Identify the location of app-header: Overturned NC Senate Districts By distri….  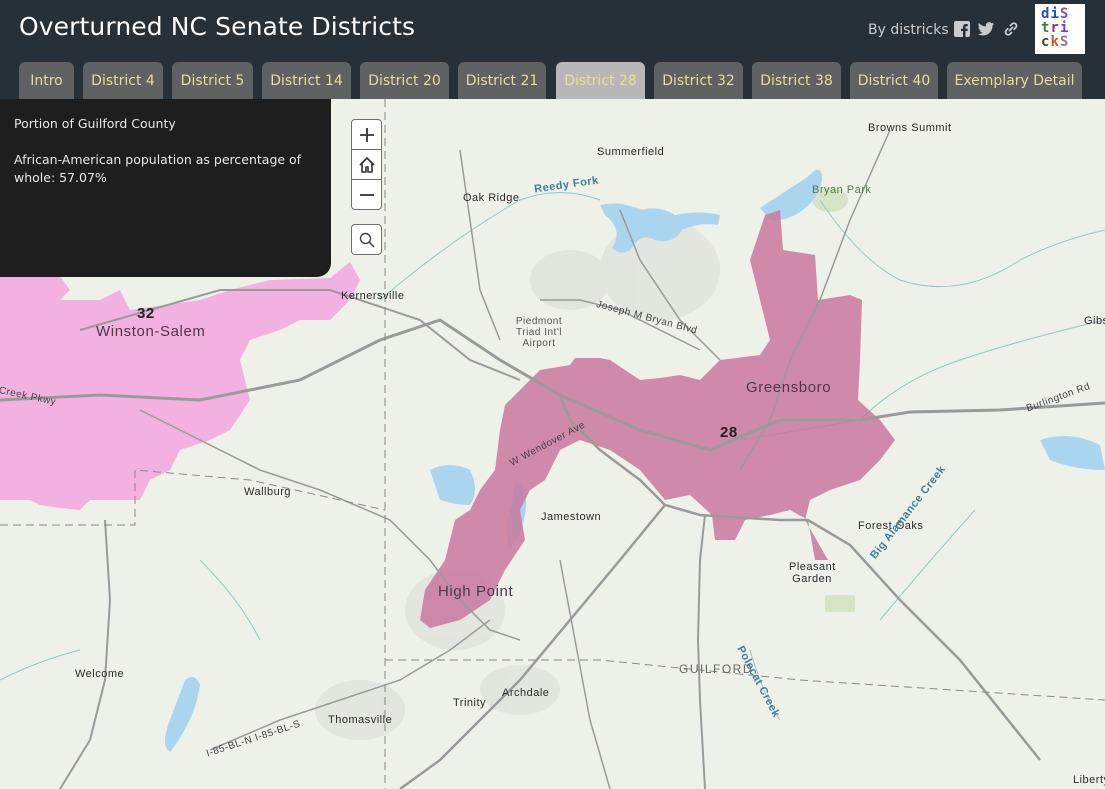
(552, 49).